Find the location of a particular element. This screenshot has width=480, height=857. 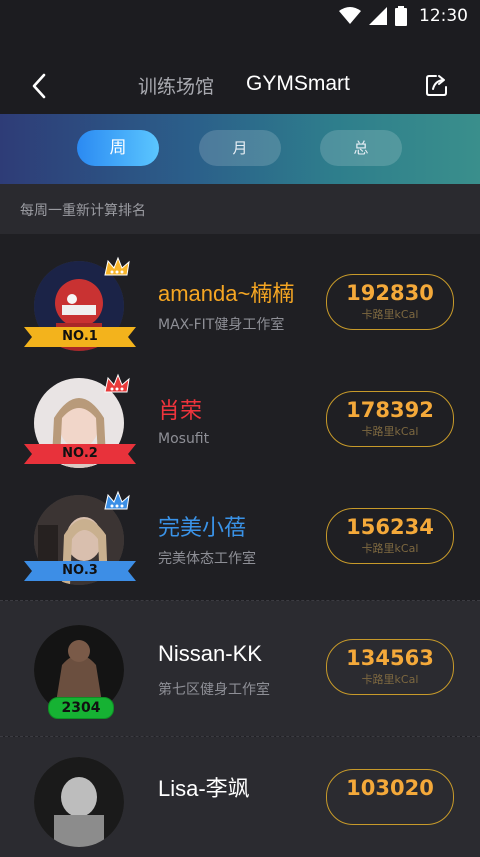

score-box: 103020 is located at coordinates (390, 797).